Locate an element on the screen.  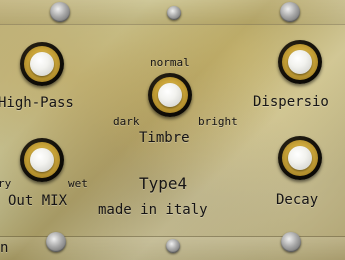
screw-top-right is located at coordinates (290, 12).